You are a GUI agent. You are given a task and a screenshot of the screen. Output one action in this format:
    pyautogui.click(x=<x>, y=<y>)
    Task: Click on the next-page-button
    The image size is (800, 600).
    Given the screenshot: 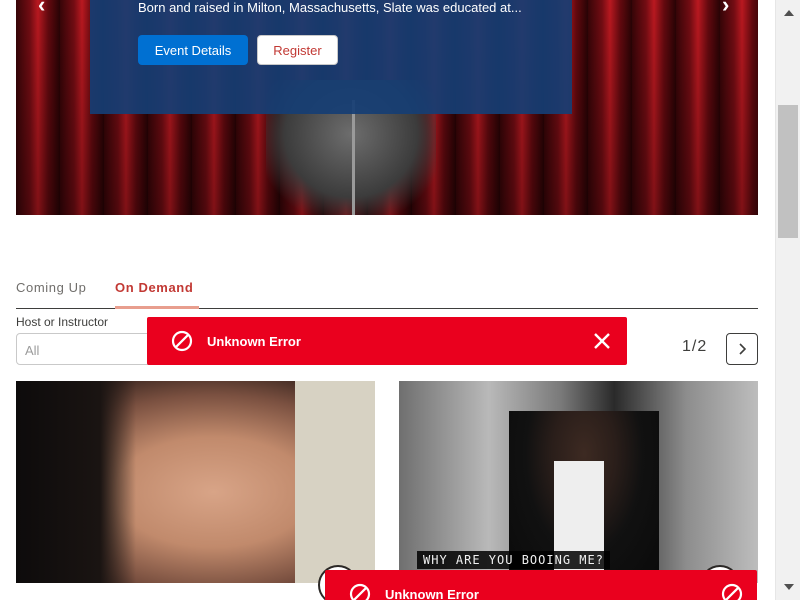 What is the action you would take?
    pyautogui.click(x=742, y=349)
    